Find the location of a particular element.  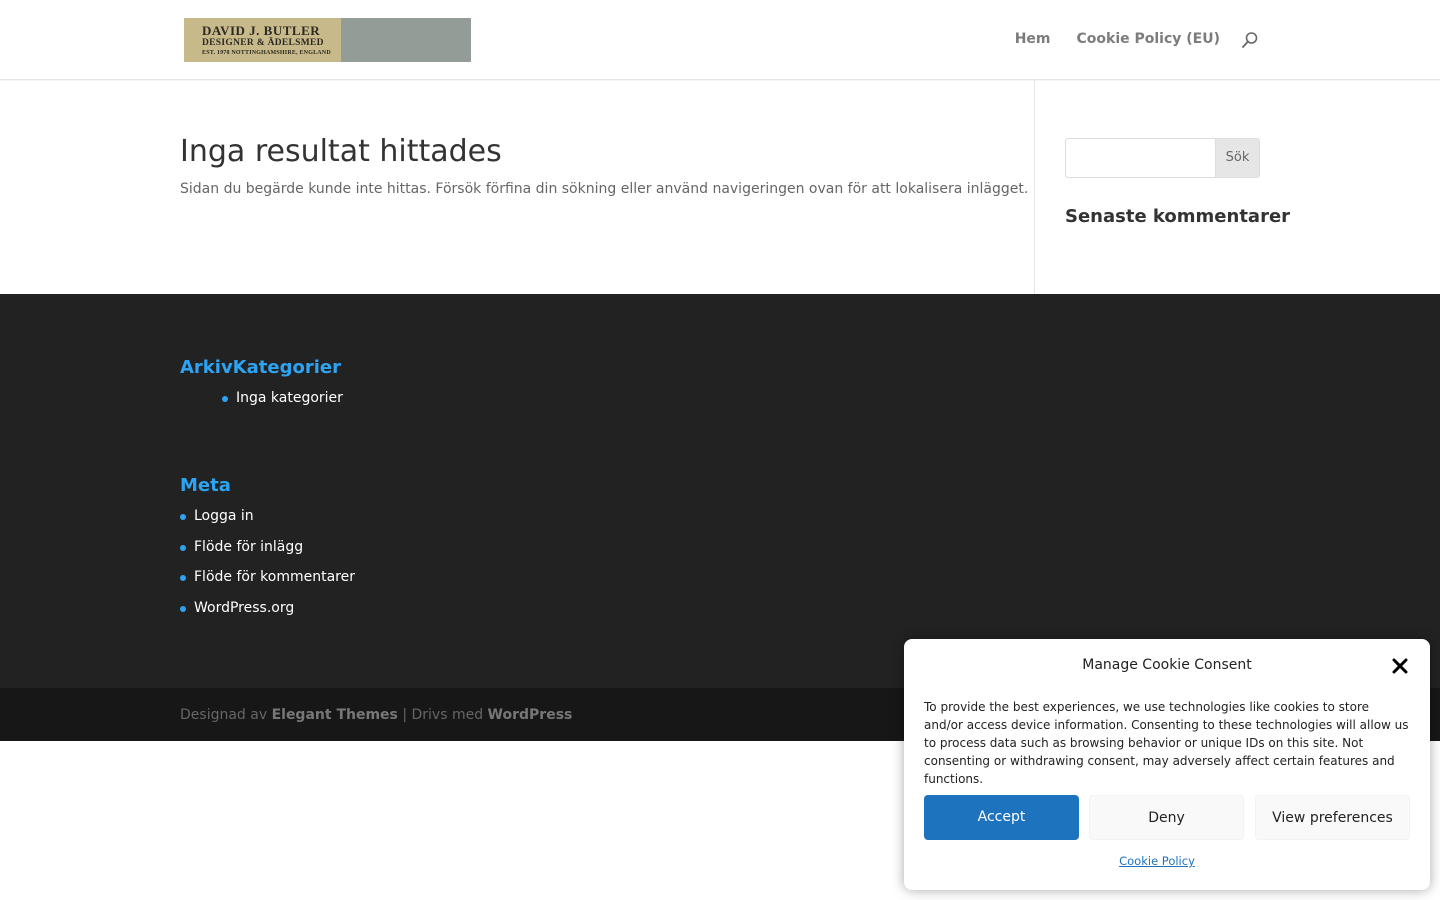

meta-item-posts-feed: Flöde för inlägg is located at coordinates (267, 552).